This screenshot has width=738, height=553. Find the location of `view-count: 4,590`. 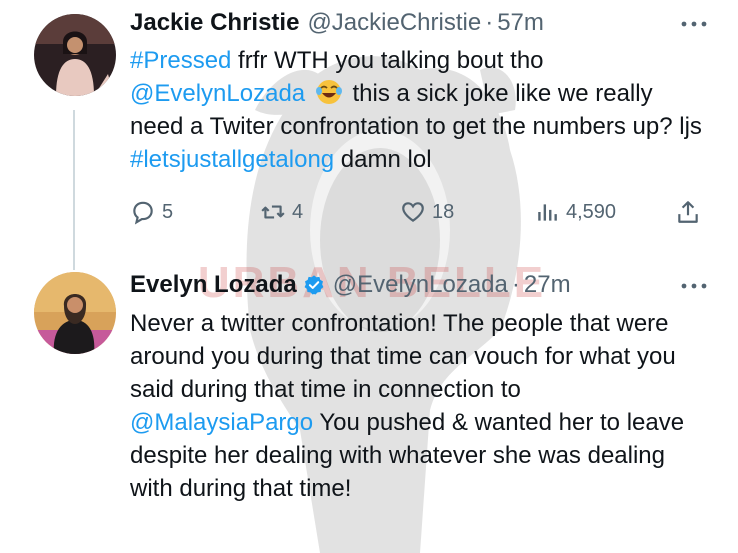

view-count: 4,590 is located at coordinates (591, 211).